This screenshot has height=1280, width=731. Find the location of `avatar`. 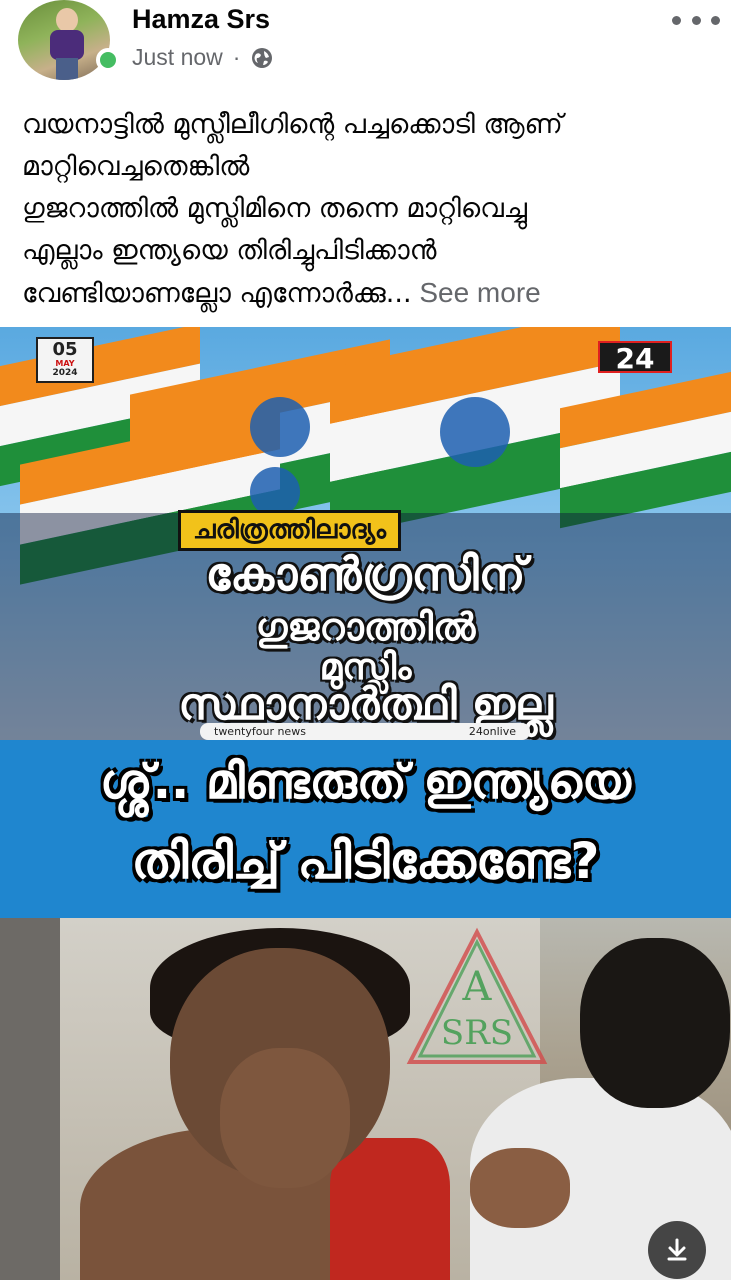

avatar is located at coordinates (64, 40).